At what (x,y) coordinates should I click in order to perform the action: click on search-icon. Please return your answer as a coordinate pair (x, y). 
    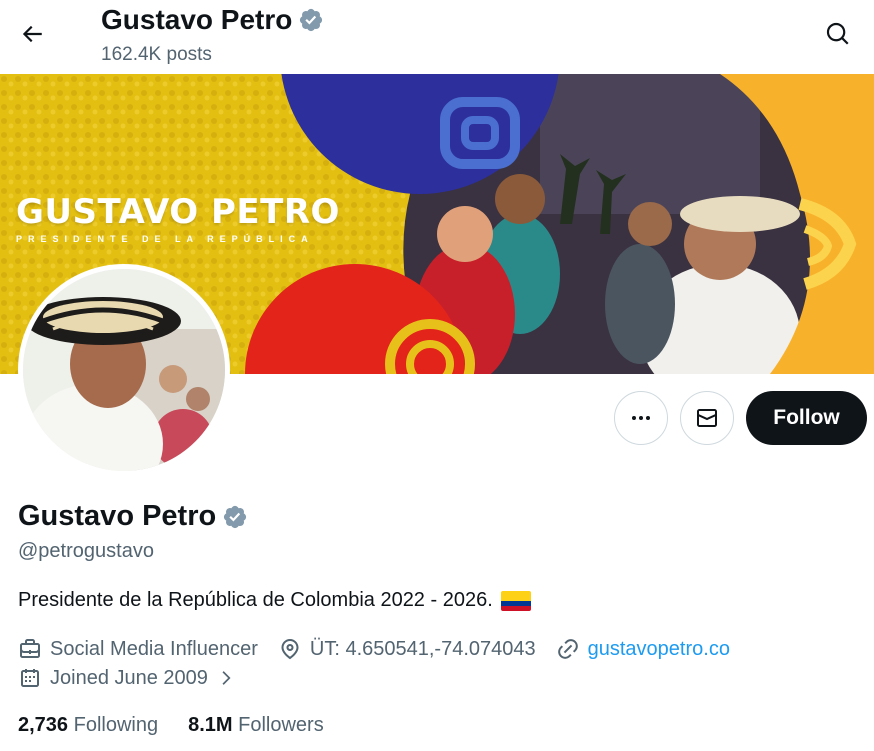
    Looking at the image, I should click on (837, 33).